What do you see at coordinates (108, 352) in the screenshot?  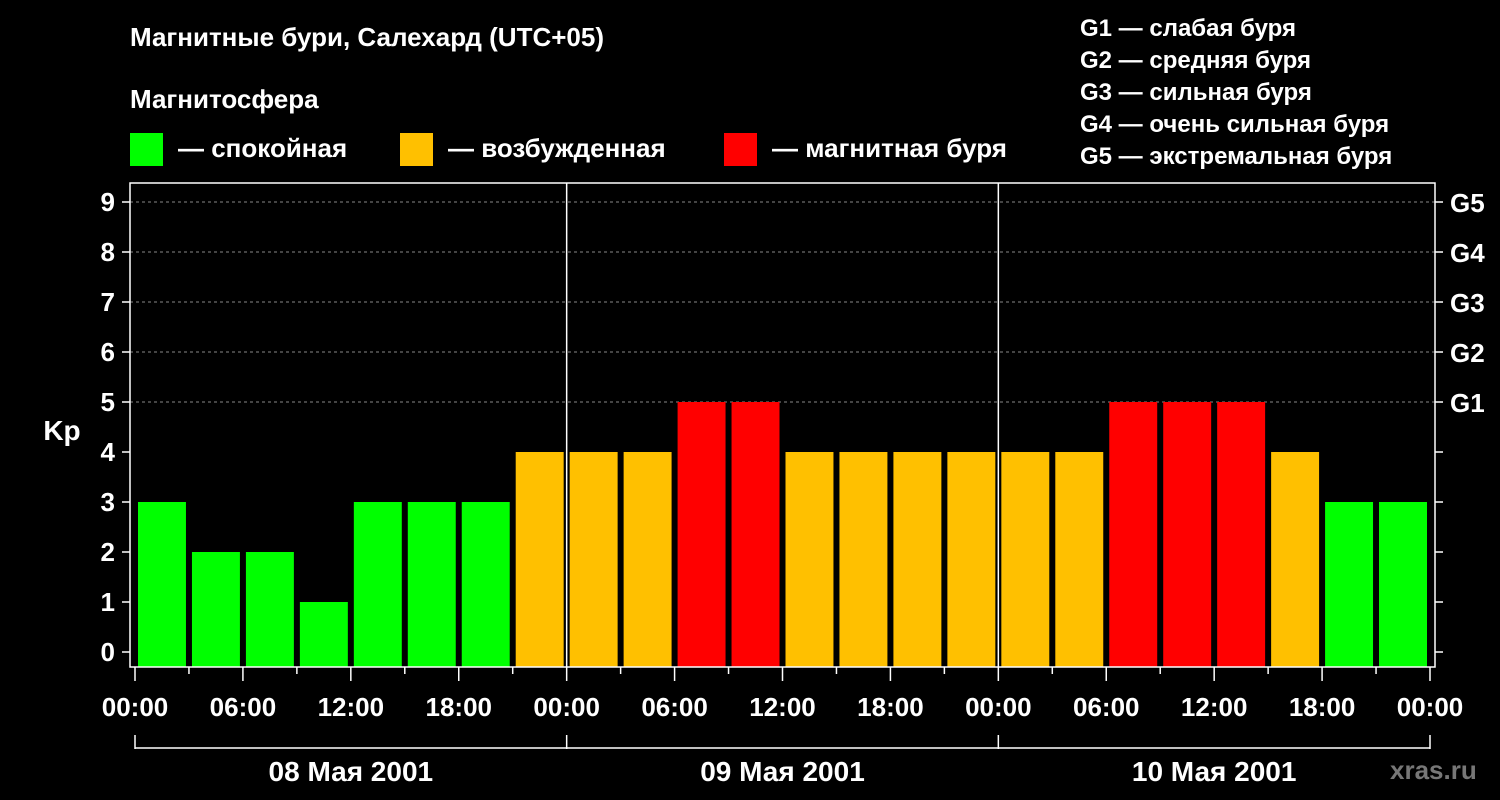 I see `y-tick-label: 6` at bounding box center [108, 352].